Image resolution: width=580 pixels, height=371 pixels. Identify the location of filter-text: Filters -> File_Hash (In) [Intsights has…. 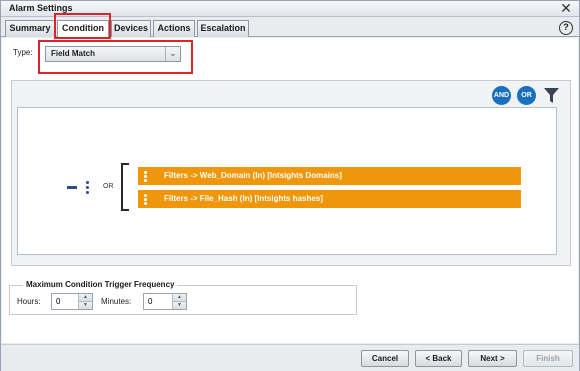
(243, 198).